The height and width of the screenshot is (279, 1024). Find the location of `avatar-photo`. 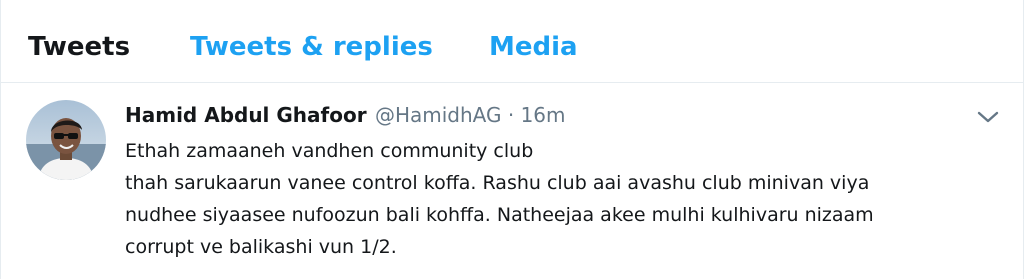

avatar-photo is located at coordinates (66, 140).